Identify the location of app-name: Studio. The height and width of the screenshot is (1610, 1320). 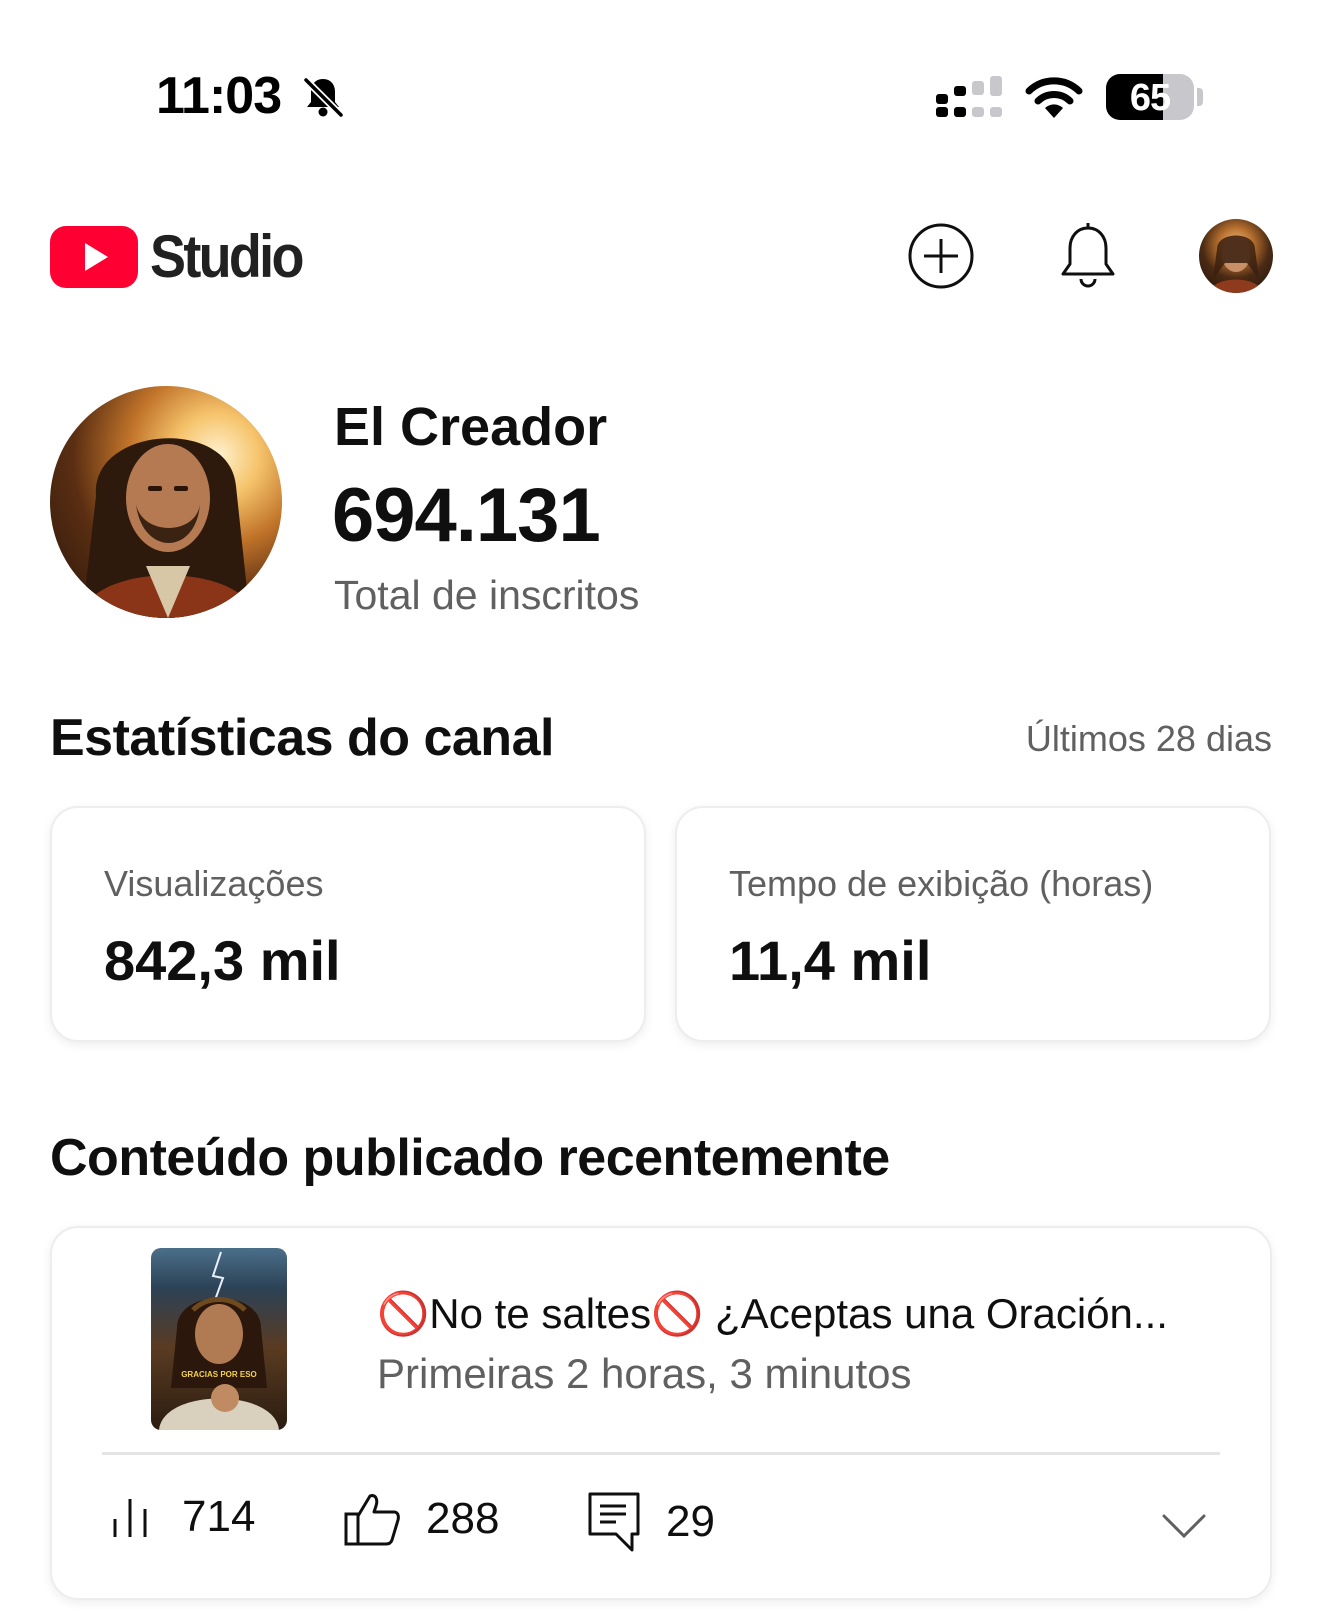
(227, 256).